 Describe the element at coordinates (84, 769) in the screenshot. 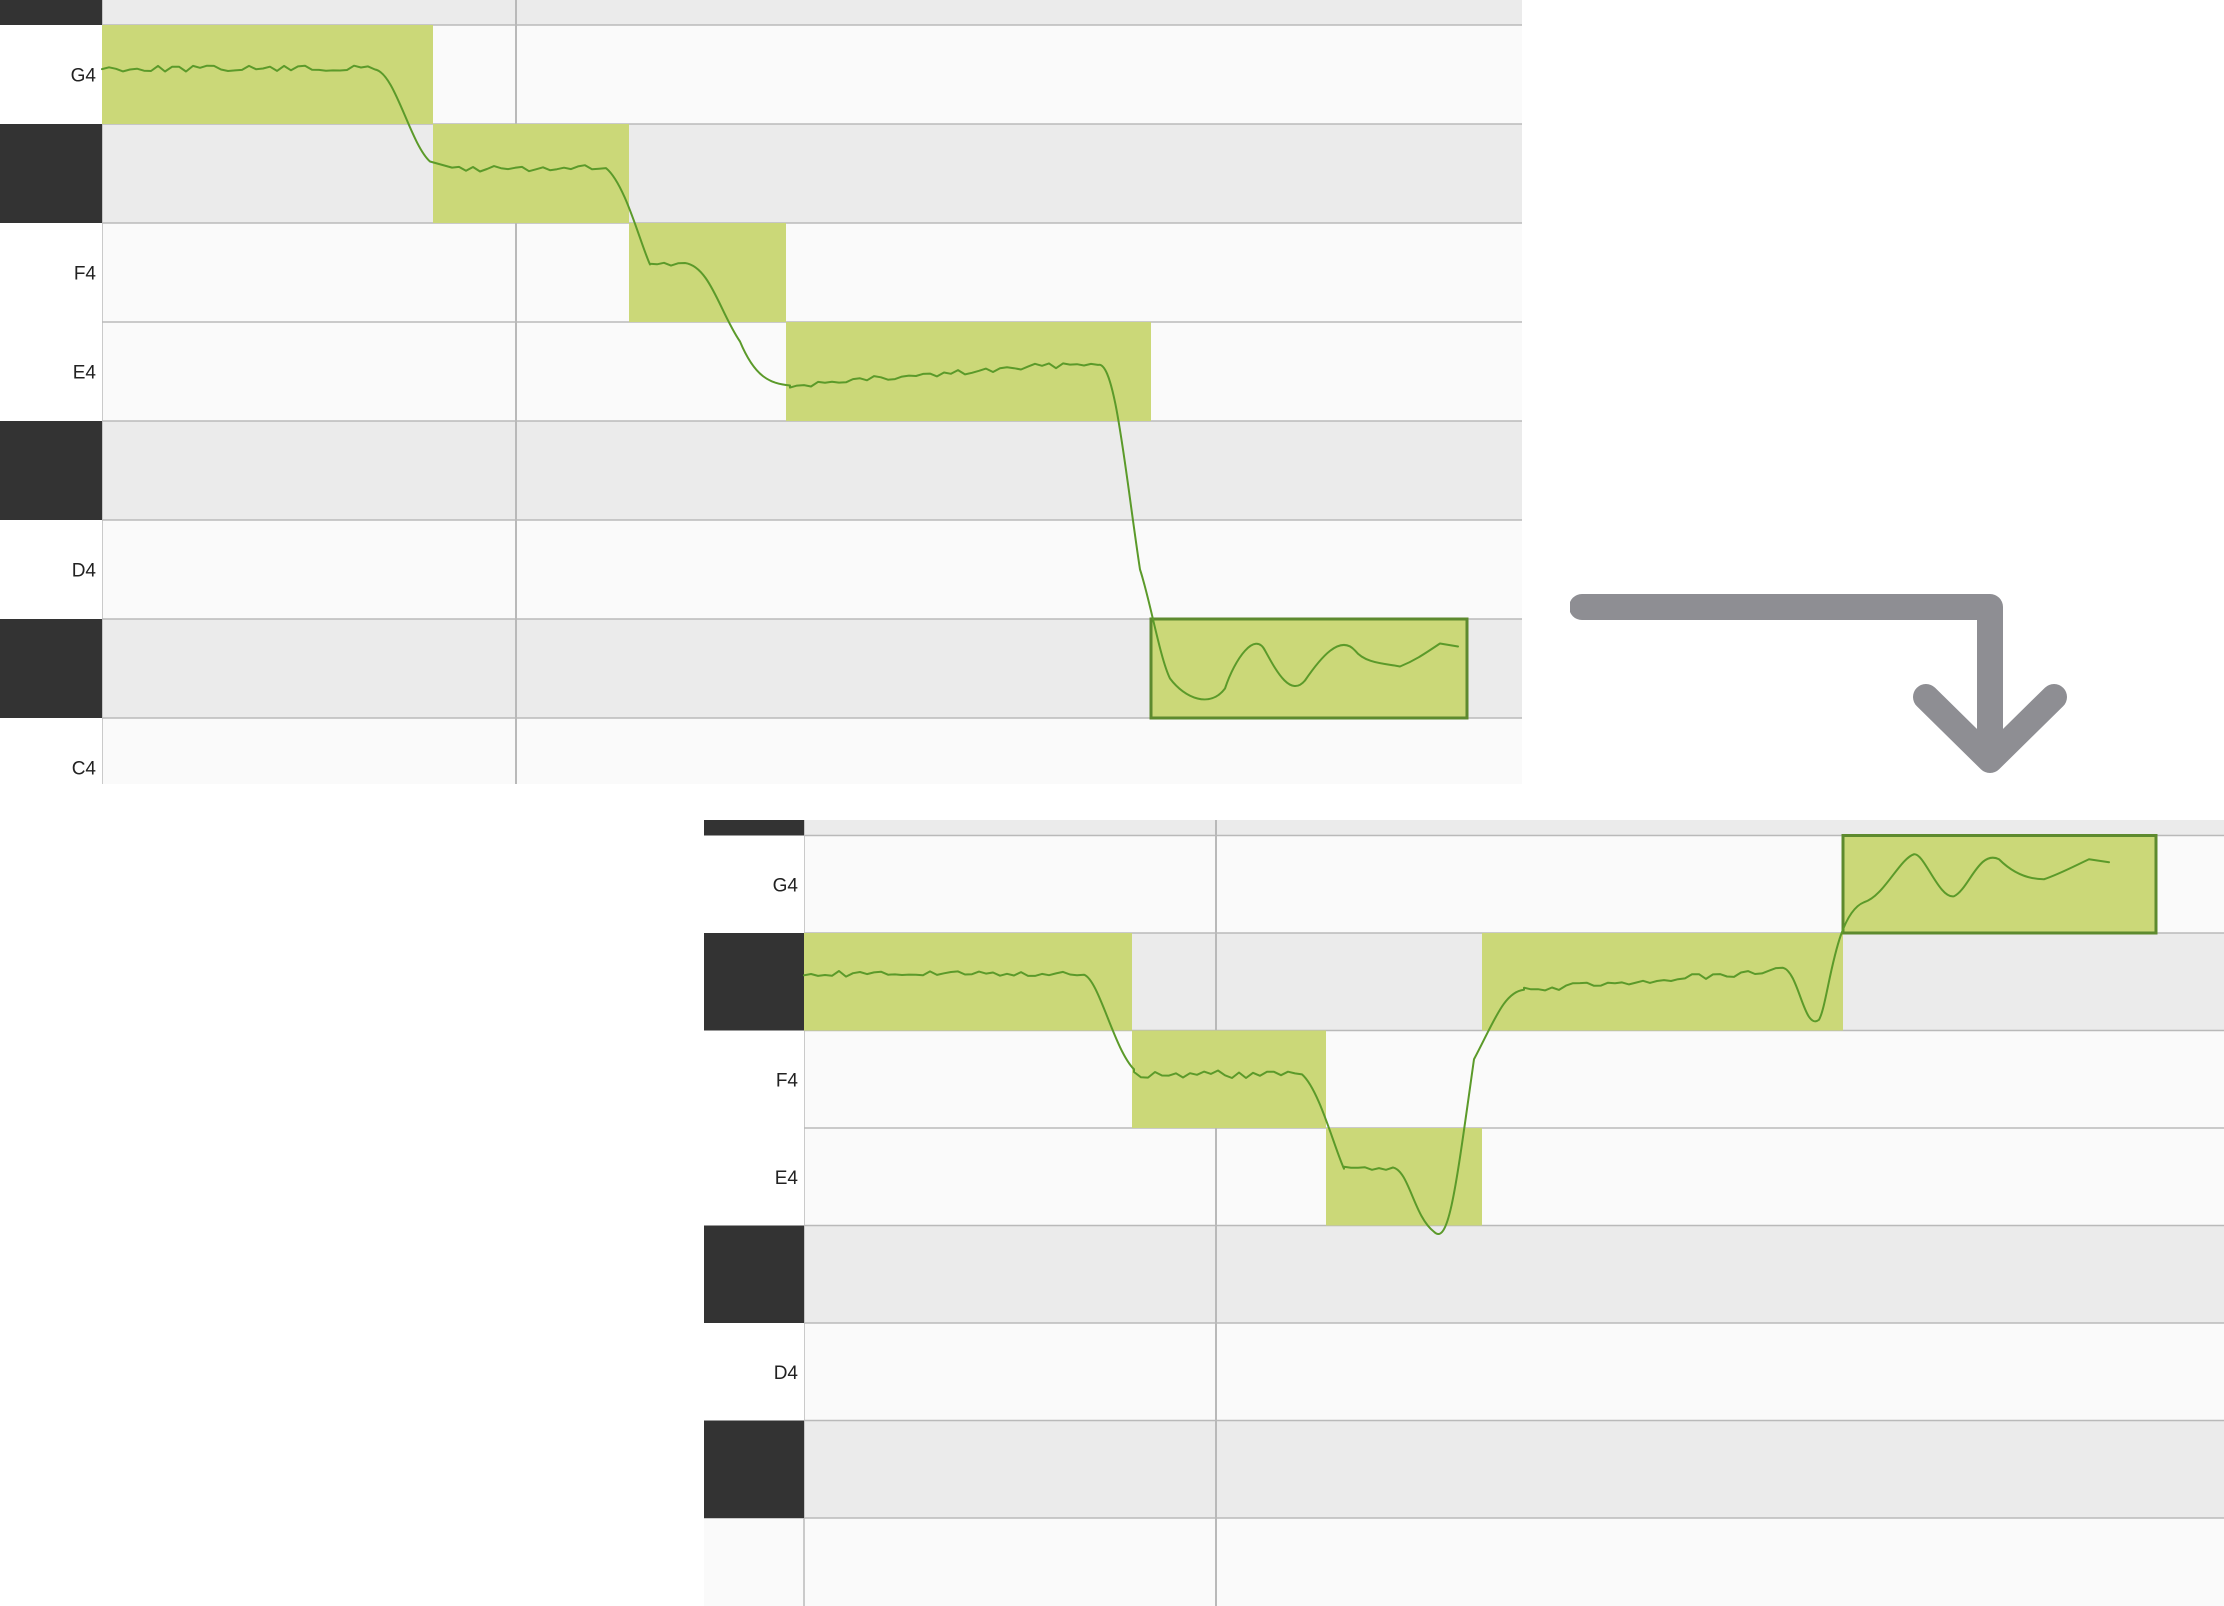

I see `key-label: C4` at that location.